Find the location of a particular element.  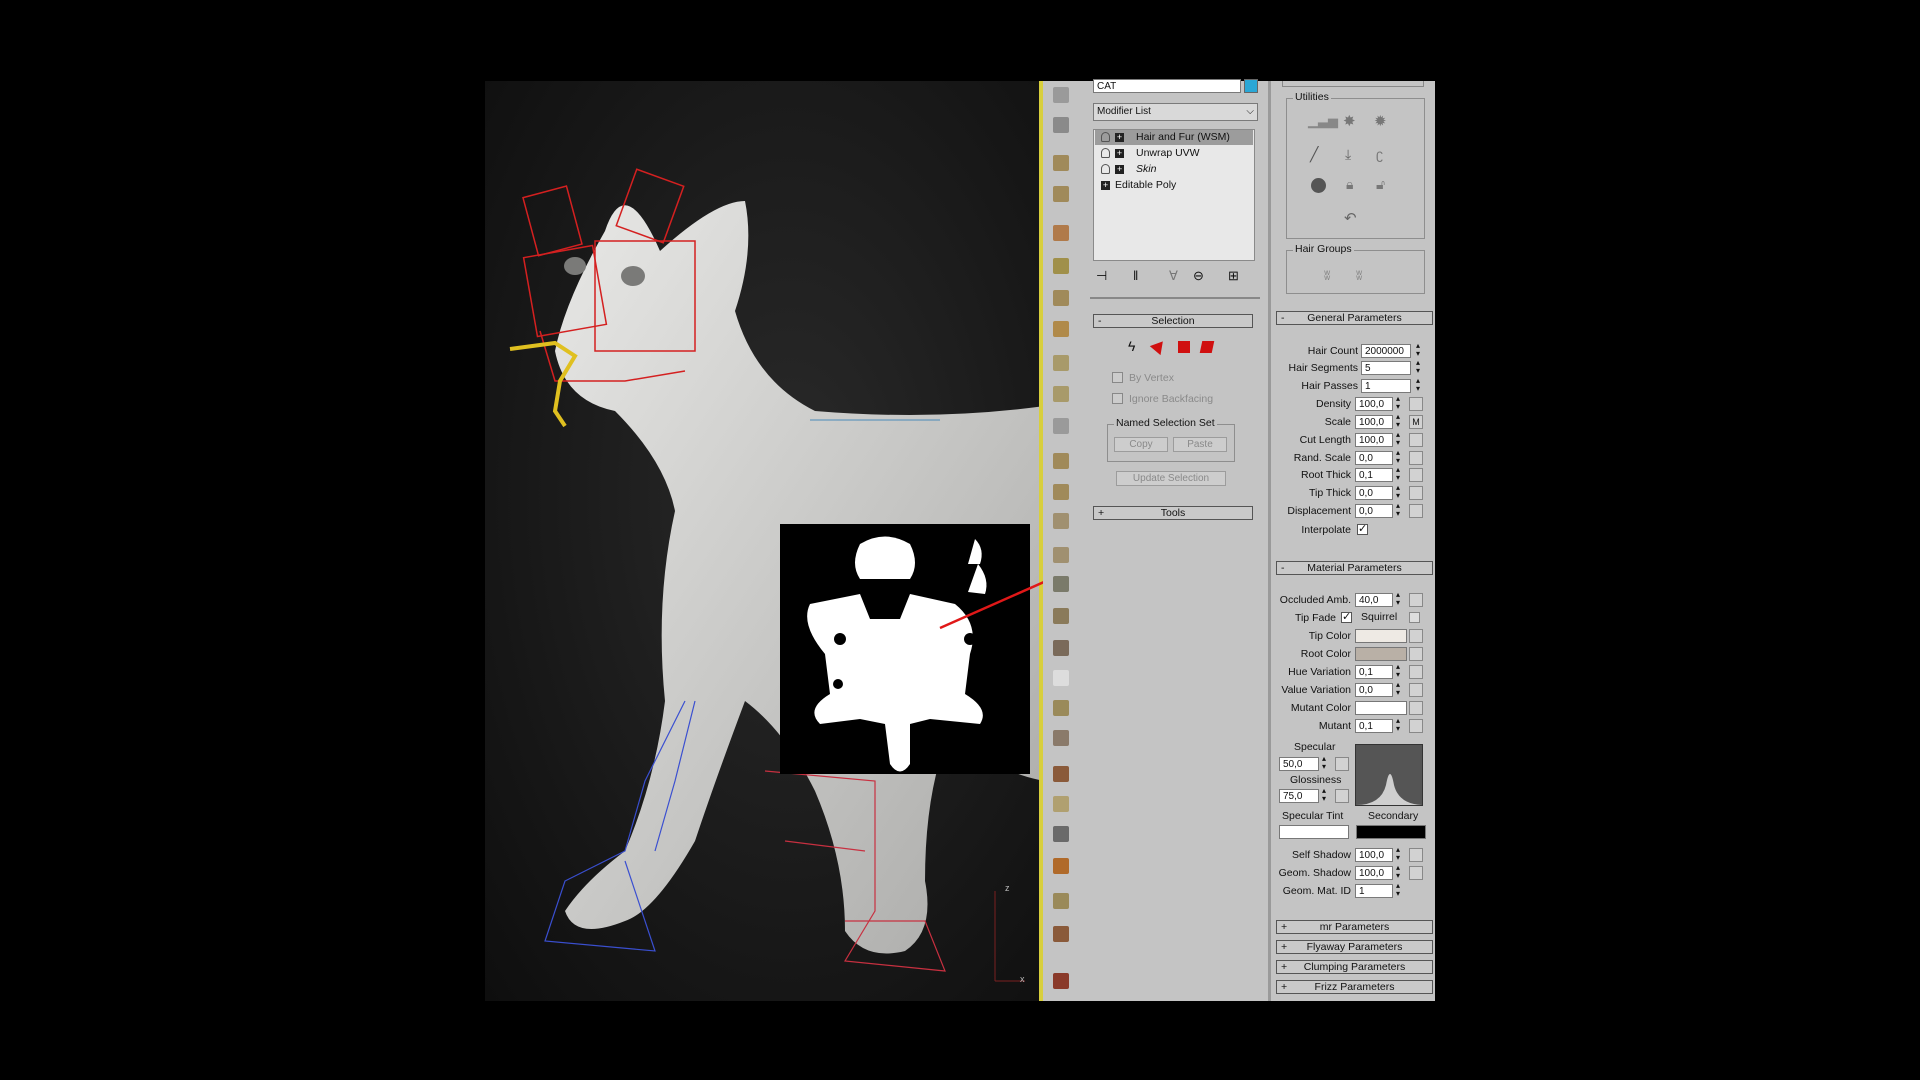

select-guides-icon: ϟ is located at coordinates (1137, 347).